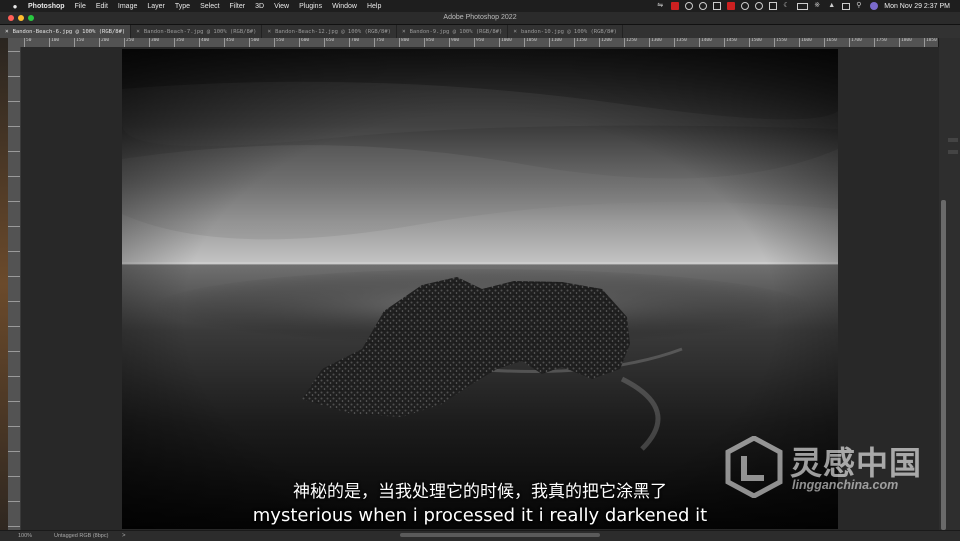 Image resolution: width=960 pixels, height=541 pixels. Describe the element at coordinates (15, 6) in the screenshot. I see `apple-icon: ●` at that location.